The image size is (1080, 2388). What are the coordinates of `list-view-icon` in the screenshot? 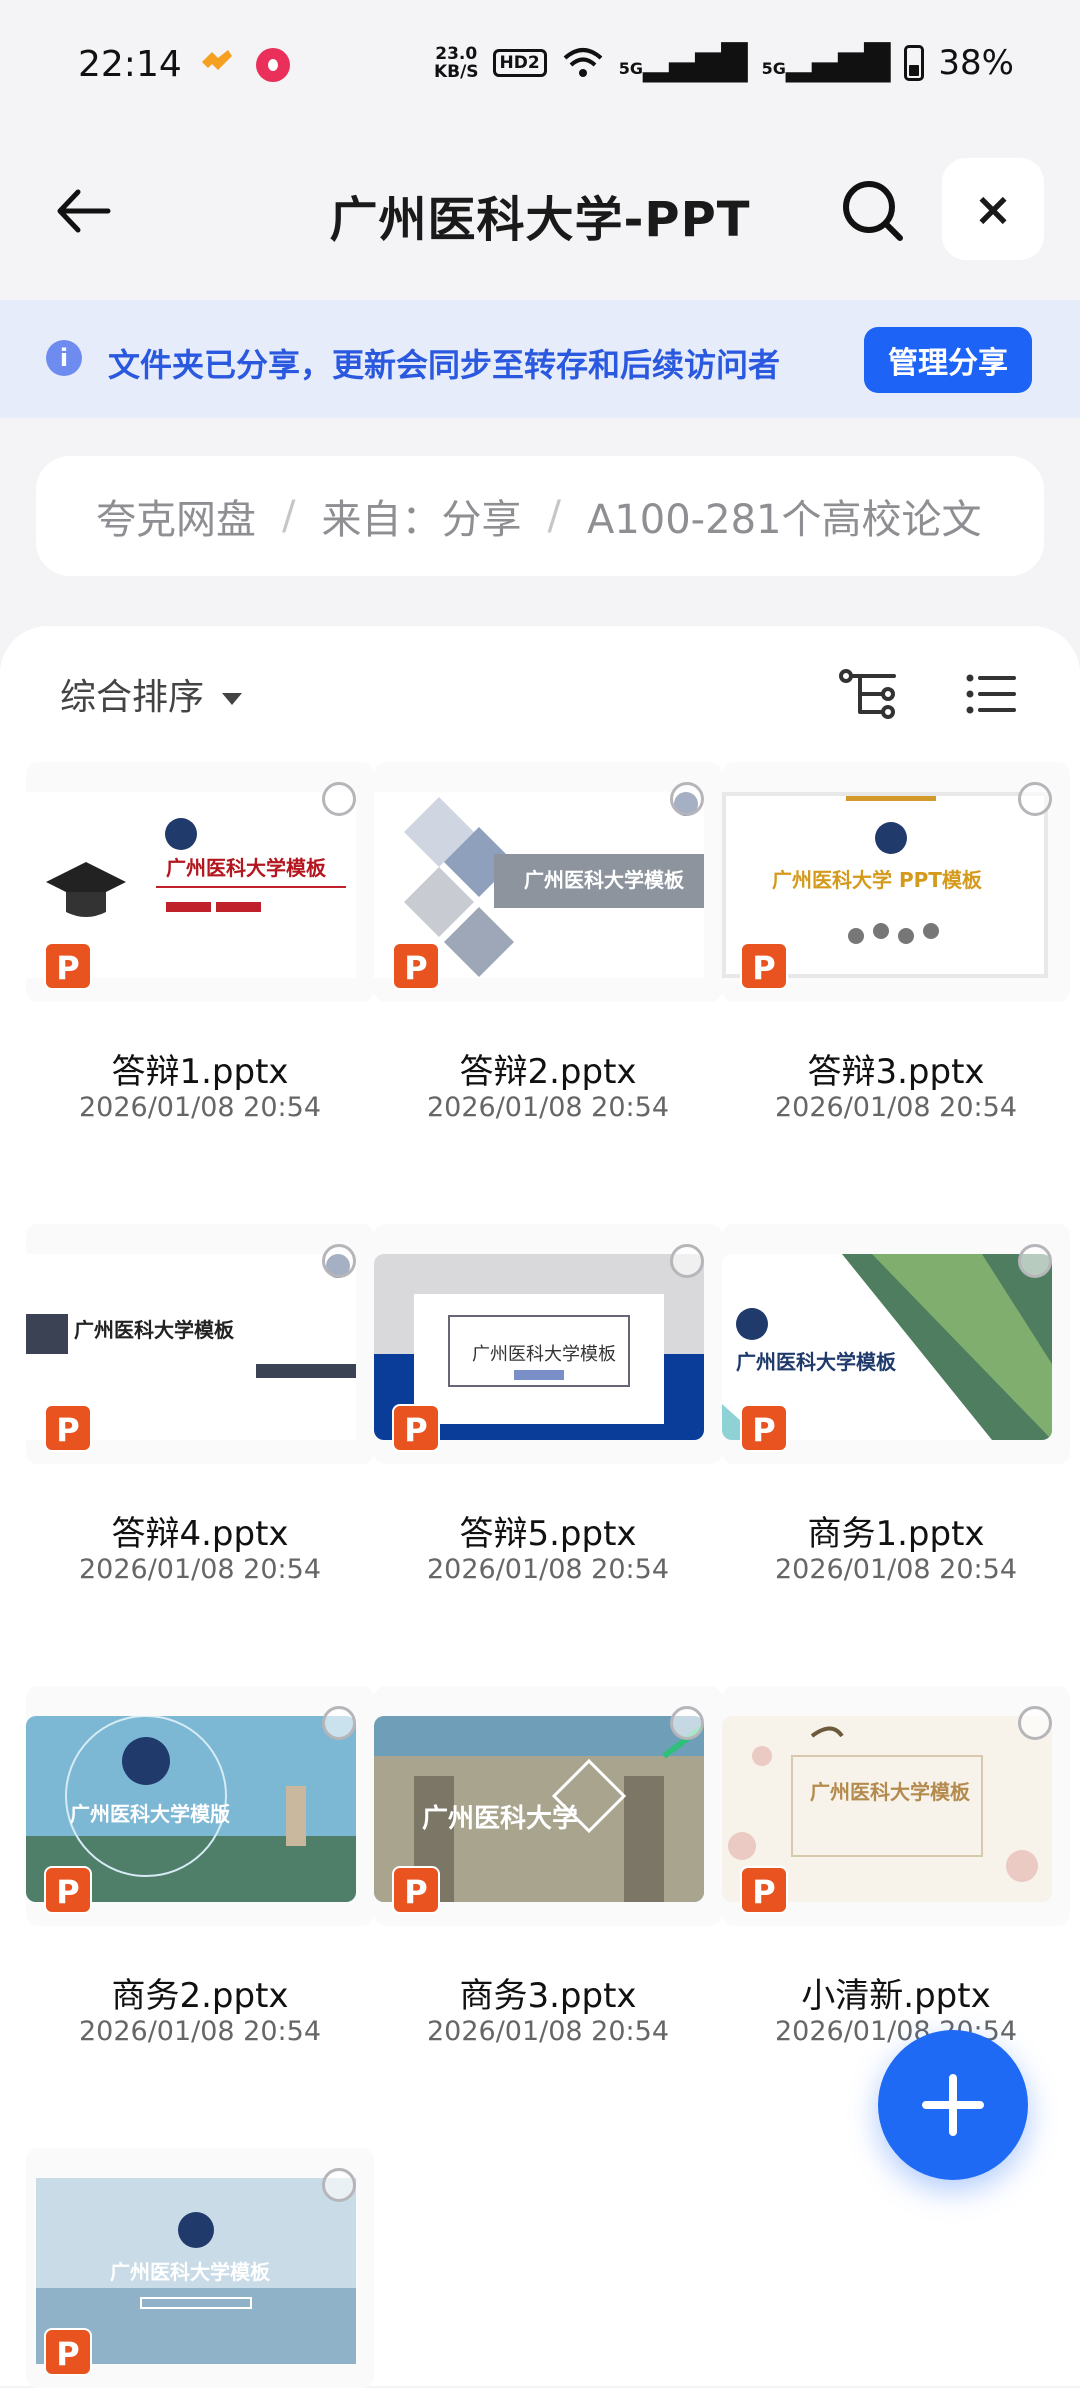 It's located at (991, 694).